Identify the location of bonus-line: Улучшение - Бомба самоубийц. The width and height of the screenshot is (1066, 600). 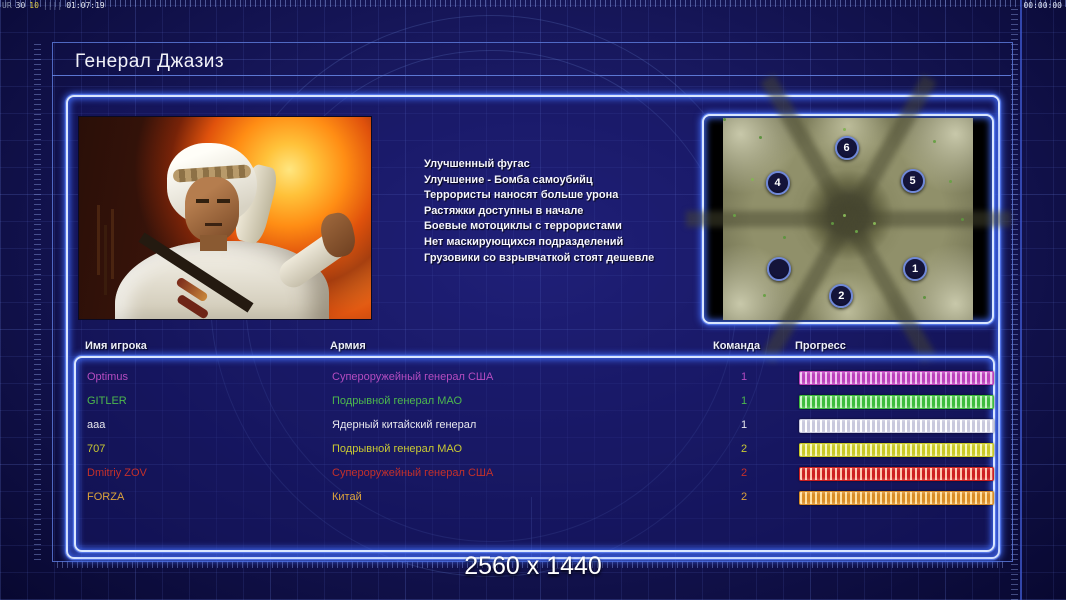
(508, 179).